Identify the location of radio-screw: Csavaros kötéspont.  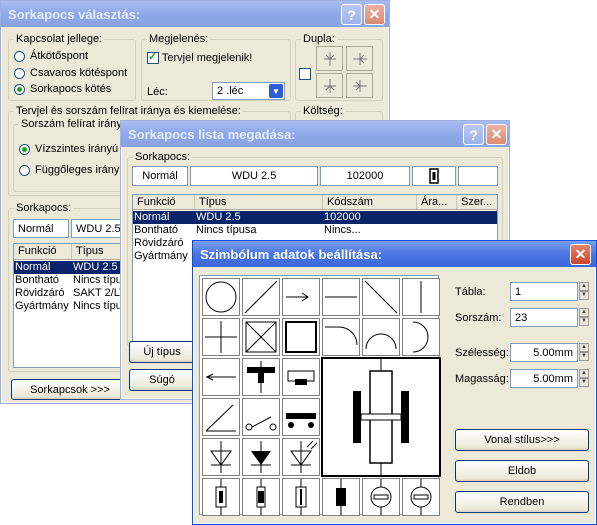
(70, 73).